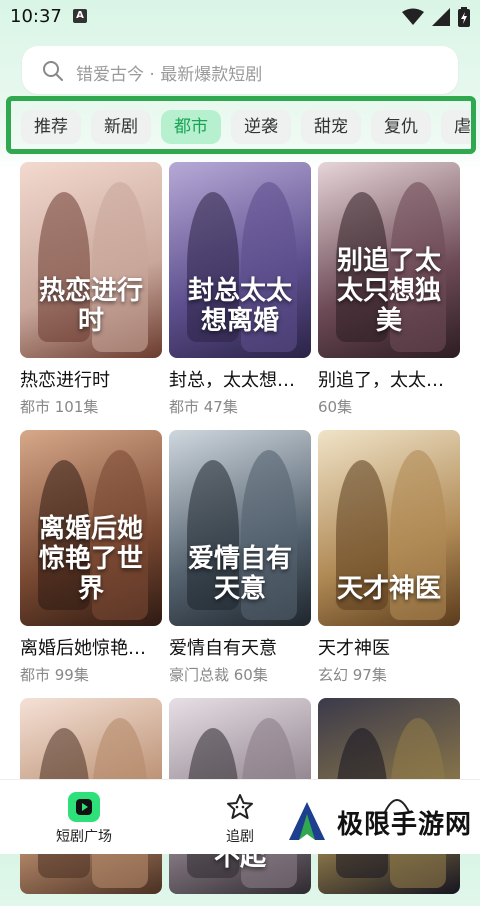  I want to click on poster-title-art: 别追了太太只想独美, so click(388, 291).